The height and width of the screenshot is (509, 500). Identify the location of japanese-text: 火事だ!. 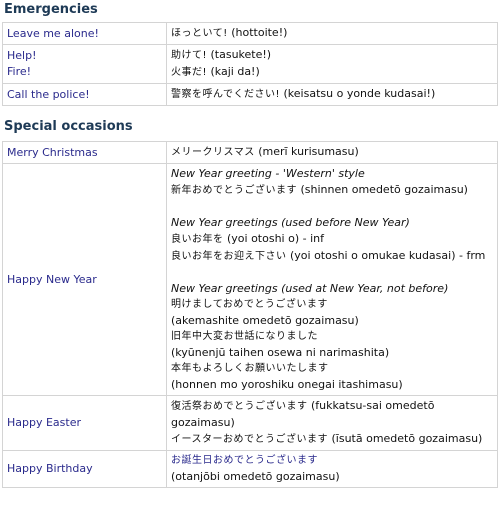
(189, 72).